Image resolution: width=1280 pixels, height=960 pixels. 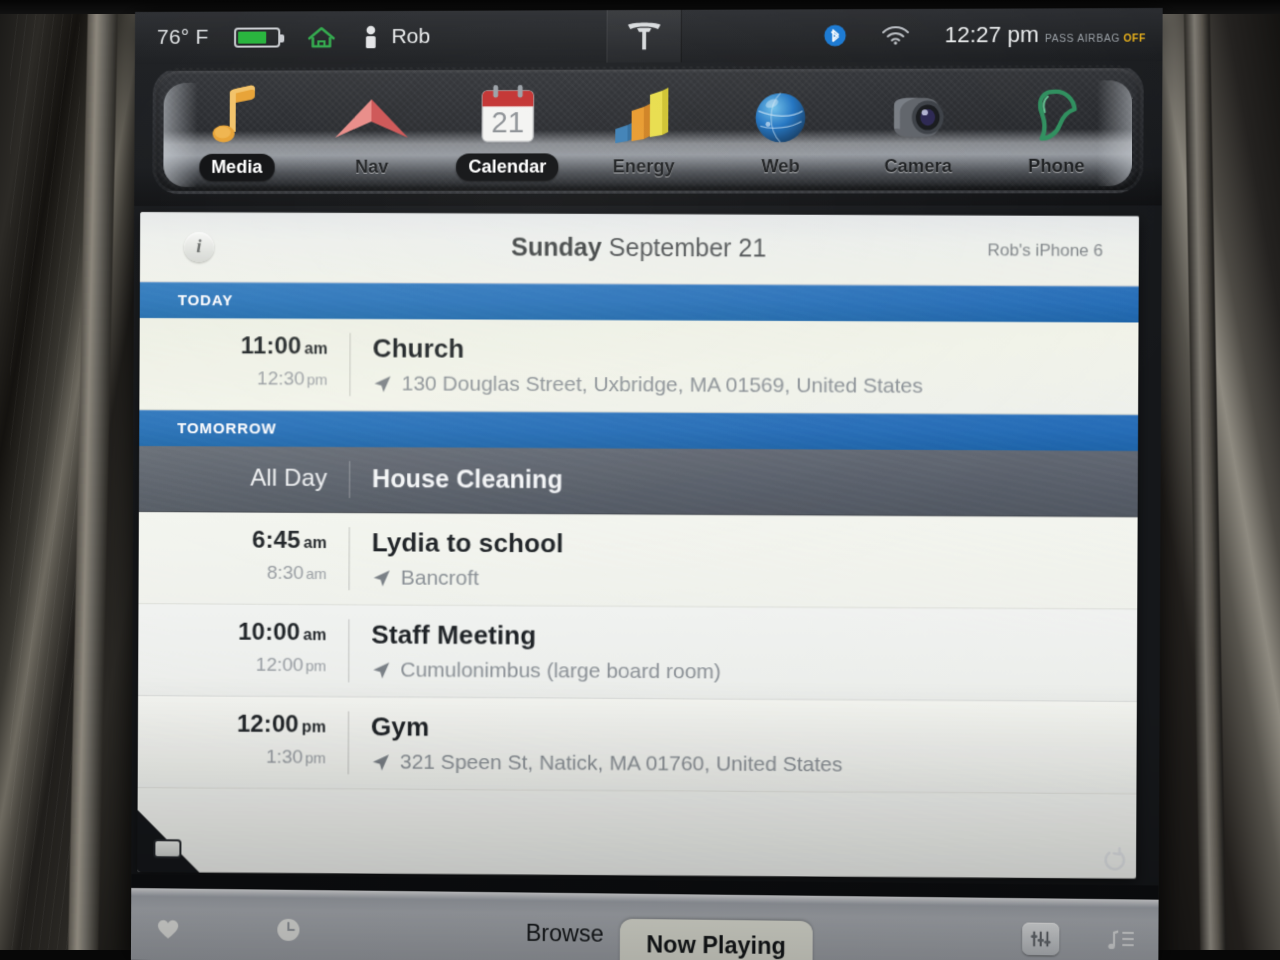 What do you see at coordinates (1041, 939) in the screenshot?
I see `equalizer-icon` at bounding box center [1041, 939].